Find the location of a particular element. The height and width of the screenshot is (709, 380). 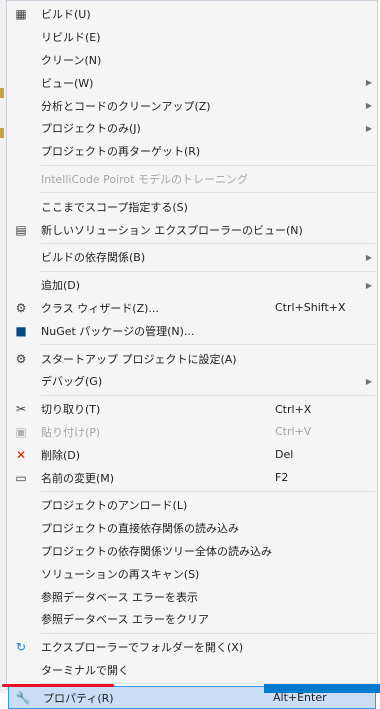

rename-icon: ▭ is located at coordinates (21, 477).